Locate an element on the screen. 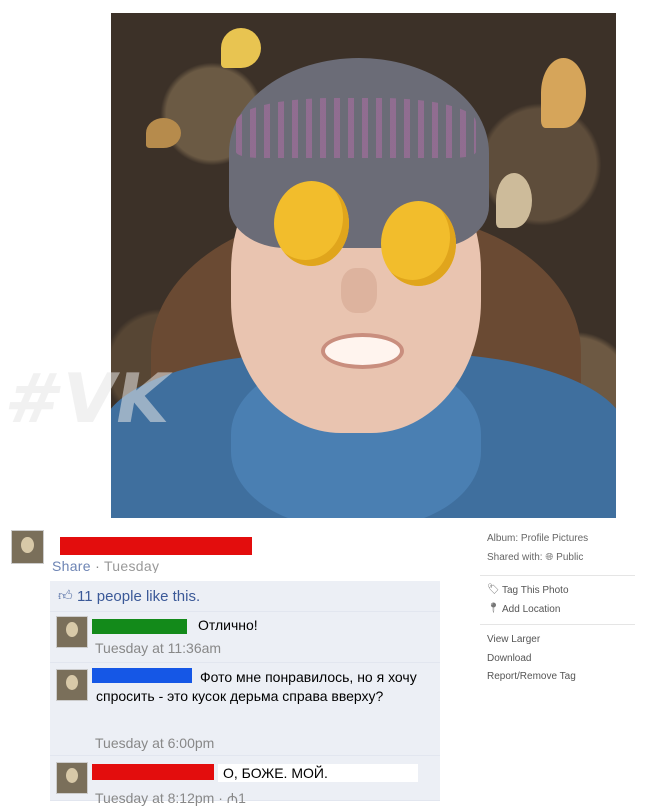 The height and width of the screenshot is (808, 661). comment-time: Tuesday at 8:12pm · ₼1 is located at coordinates (170, 798).